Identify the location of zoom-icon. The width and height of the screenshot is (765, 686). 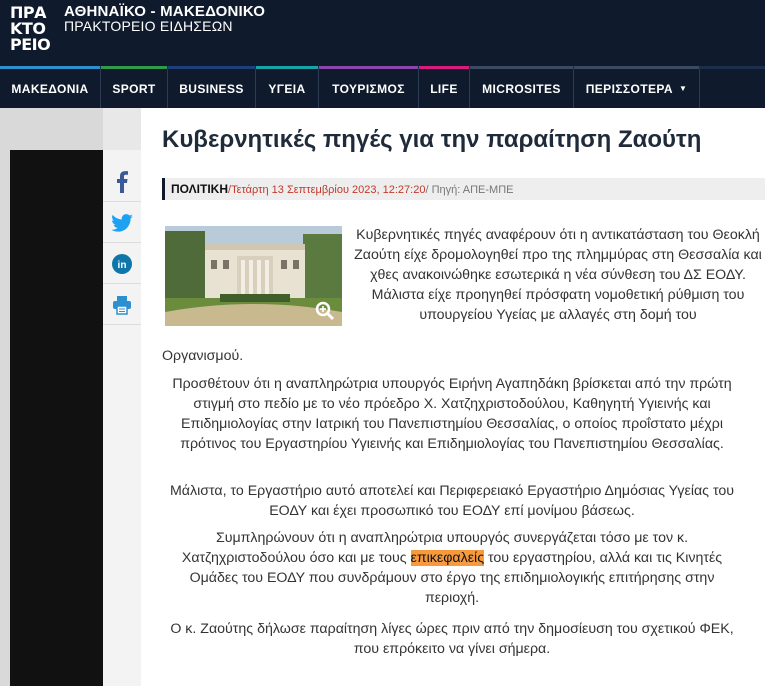
(325, 311).